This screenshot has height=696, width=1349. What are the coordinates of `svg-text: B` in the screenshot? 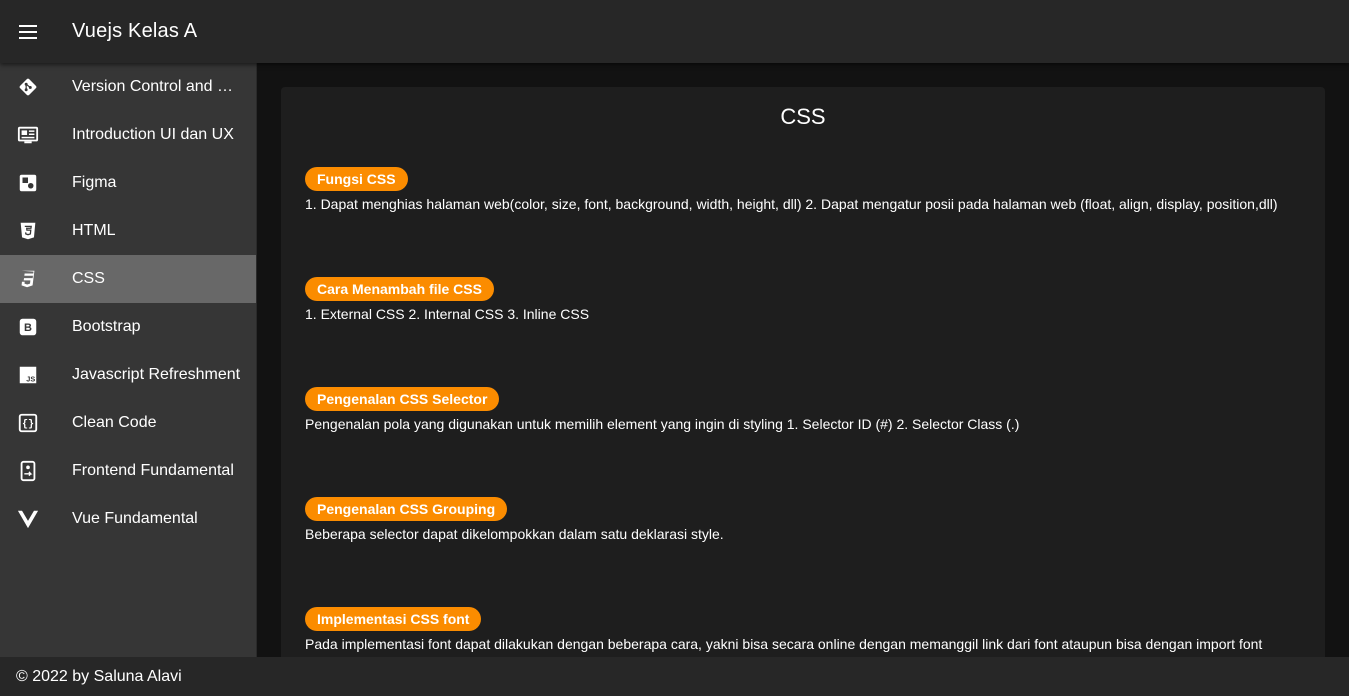 It's located at (28, 328).